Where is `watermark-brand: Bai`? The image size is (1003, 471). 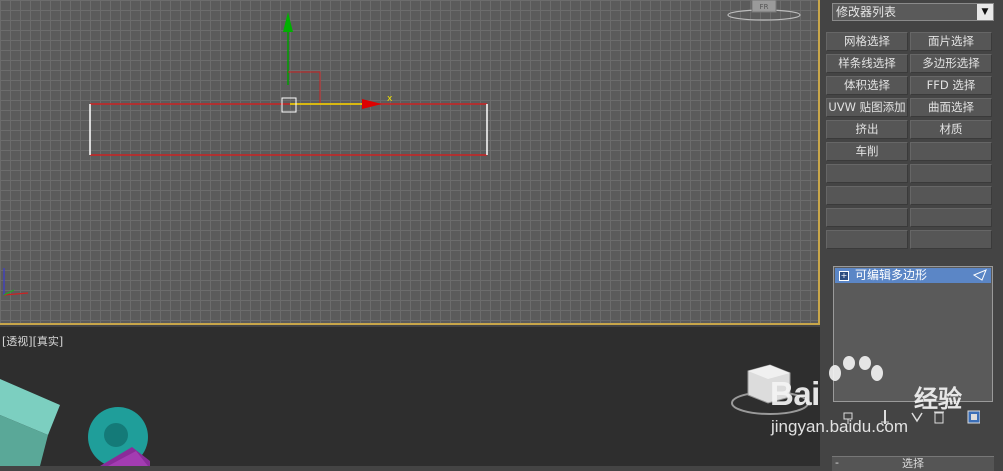
watermark-brand: Bai is located at coordinates (795, 393).